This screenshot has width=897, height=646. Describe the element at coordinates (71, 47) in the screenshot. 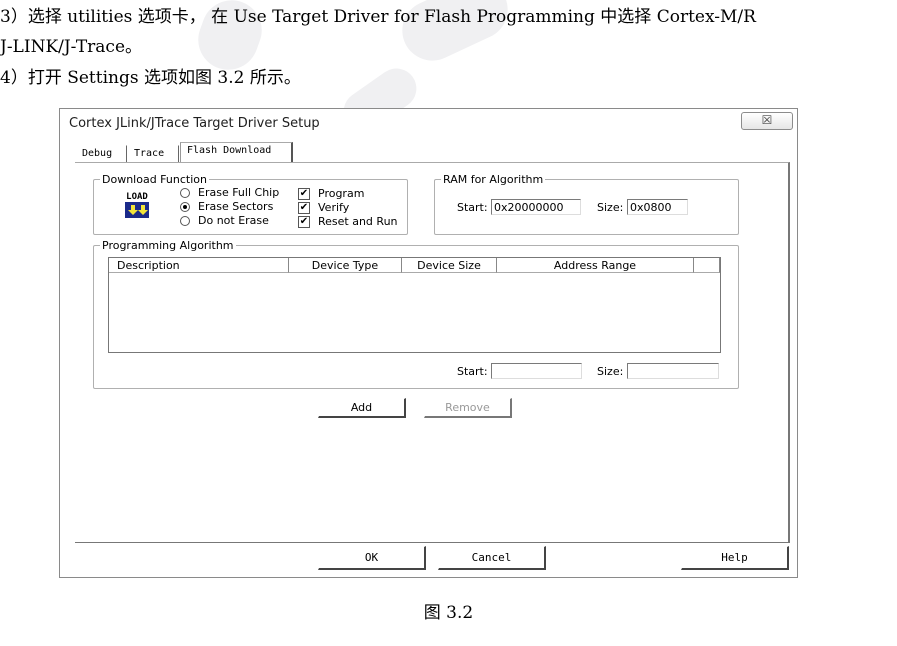

I see `paragraph-3-line-2: J-LINK/J-Trace。` at that location.